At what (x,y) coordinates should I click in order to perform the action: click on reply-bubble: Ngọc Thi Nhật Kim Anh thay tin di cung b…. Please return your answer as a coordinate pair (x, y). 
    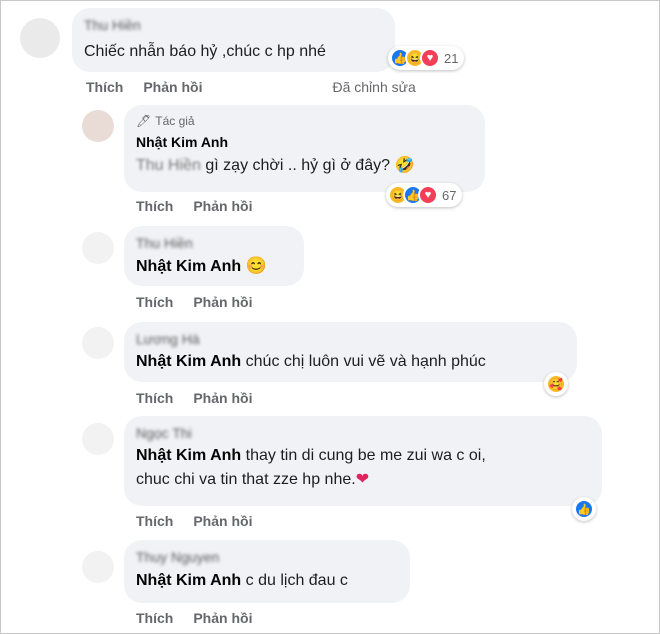
    Looking at the image, I should click on (363, 461).